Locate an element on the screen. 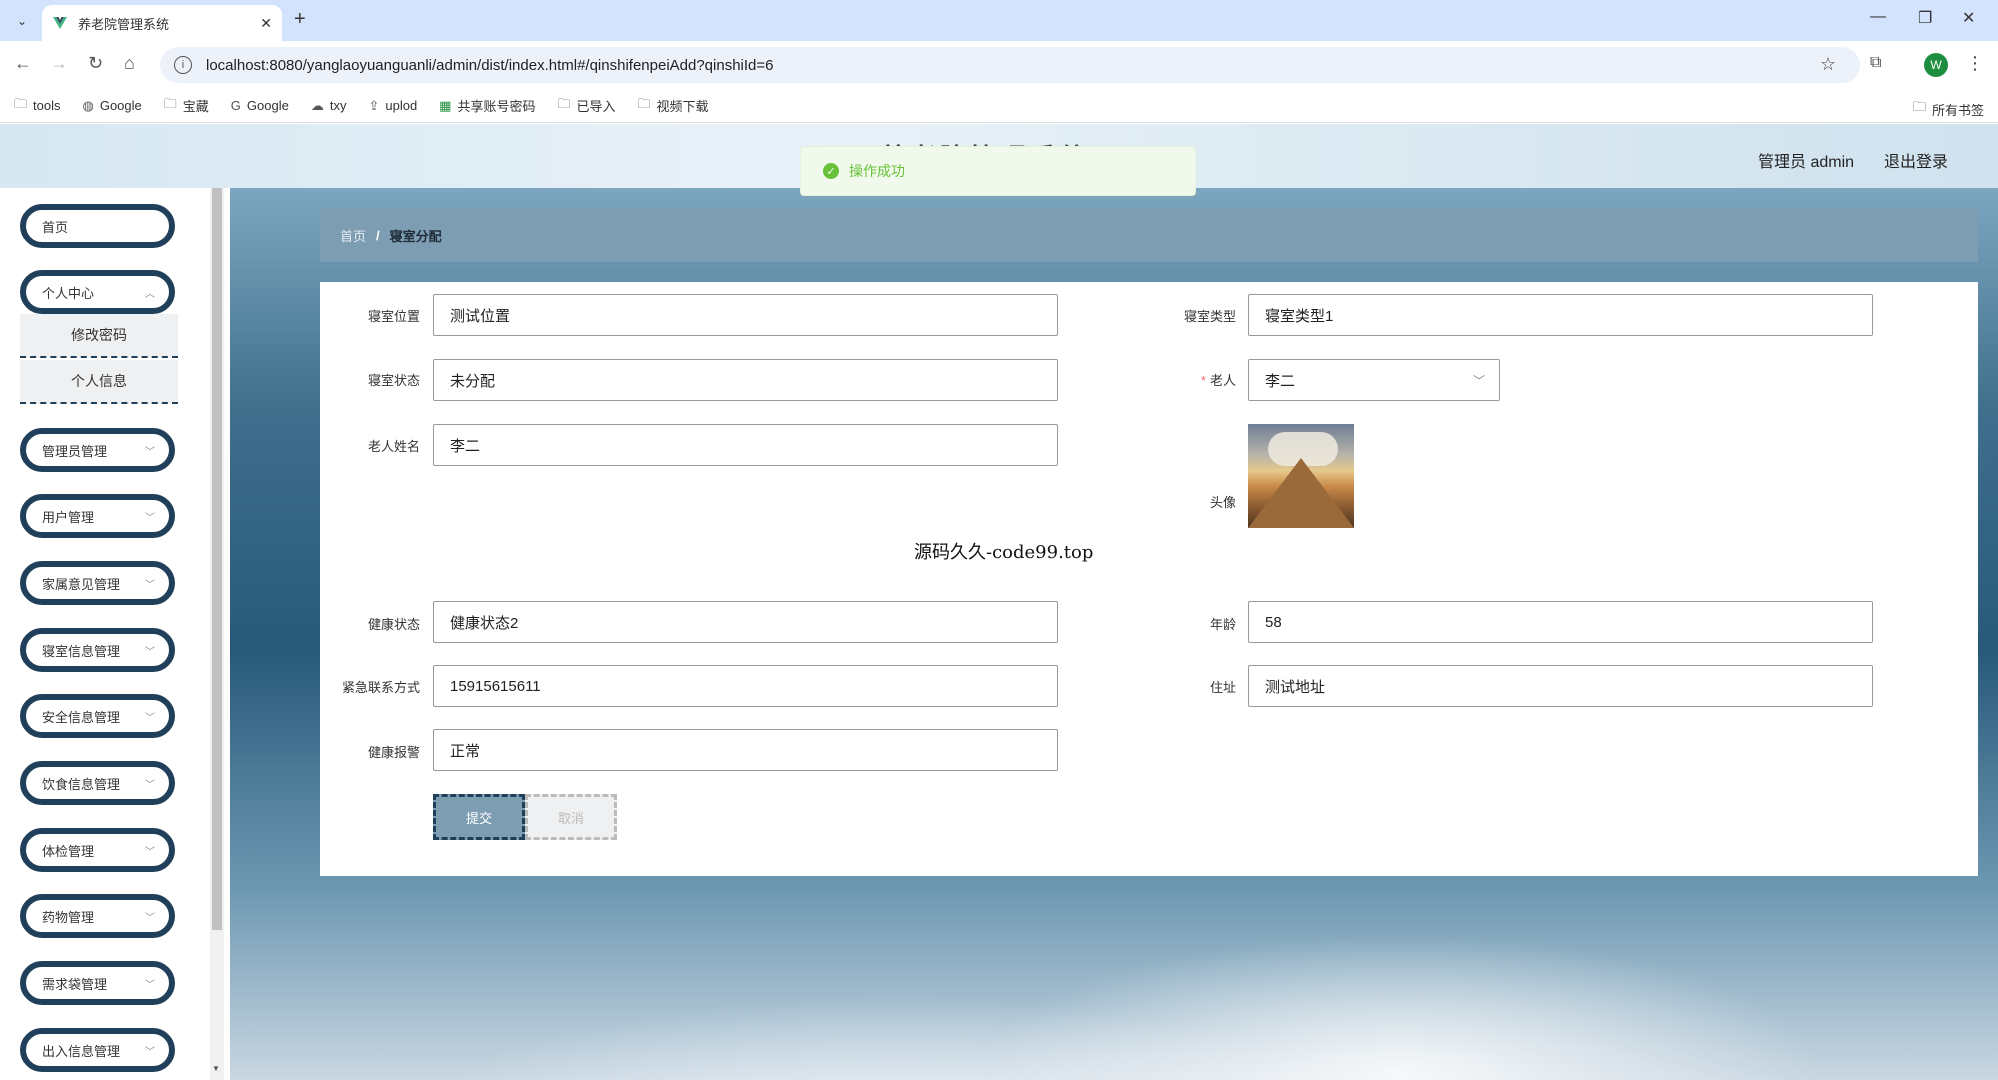 The image size is (1998, 1080). bookmark-treasure: 🗀 宝藏 is located at coordinates (186, 106).